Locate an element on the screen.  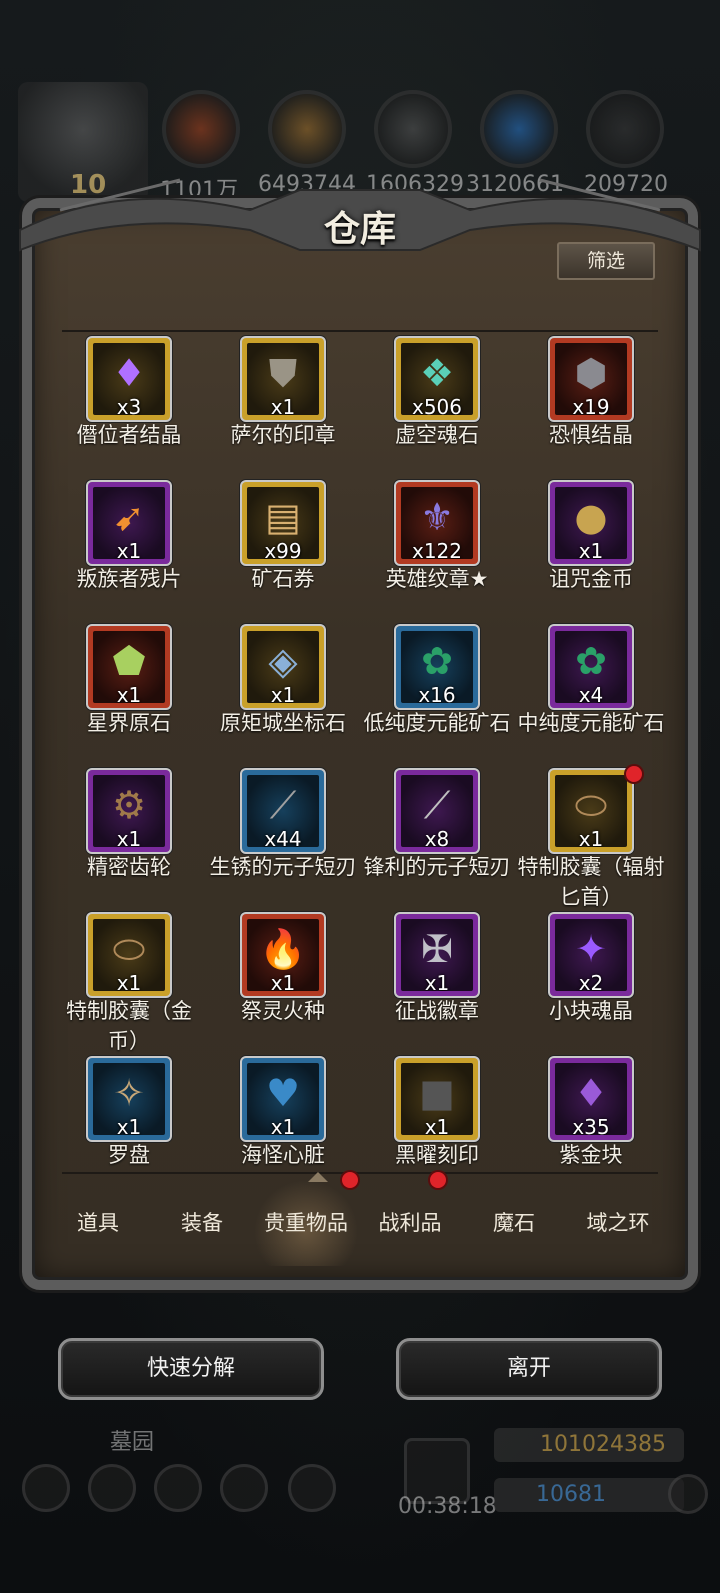
item-slot-inner: ⬭ x1 is located at coordinates (129, 955).